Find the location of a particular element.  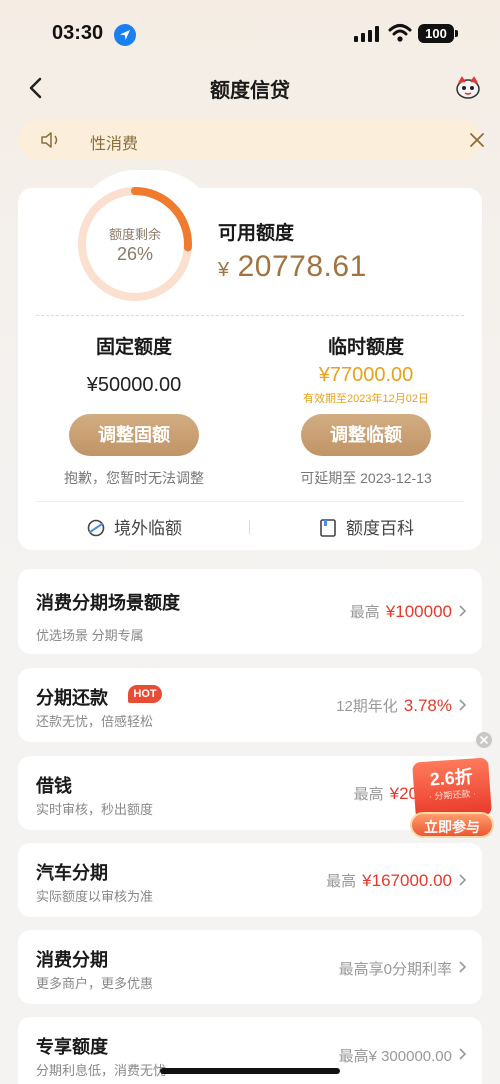

overseas-temp-quota-link: 境外临额 is located at coordinates (134, 526).